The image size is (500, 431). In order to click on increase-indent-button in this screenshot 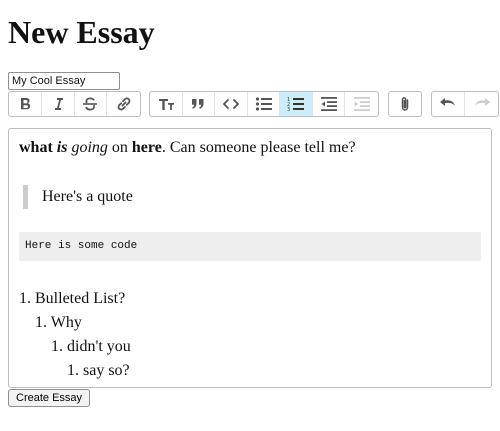, I will do `click(361, 104)`.